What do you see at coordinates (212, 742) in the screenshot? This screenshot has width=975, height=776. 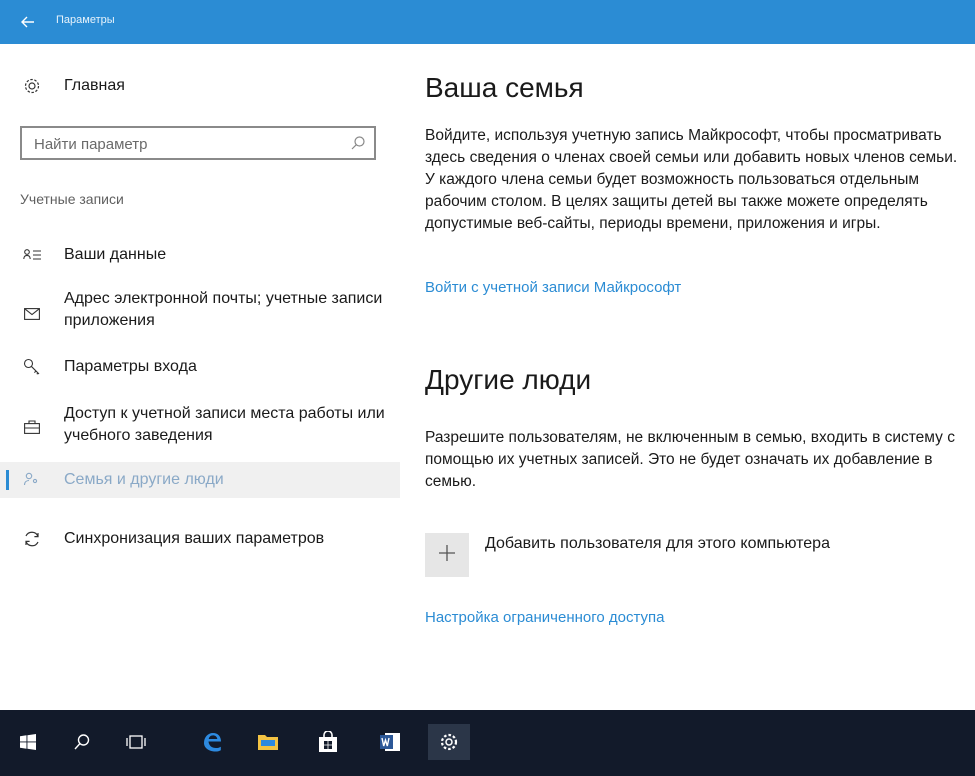 I see `edge-browser-icon` at bounding box center [212, 742].